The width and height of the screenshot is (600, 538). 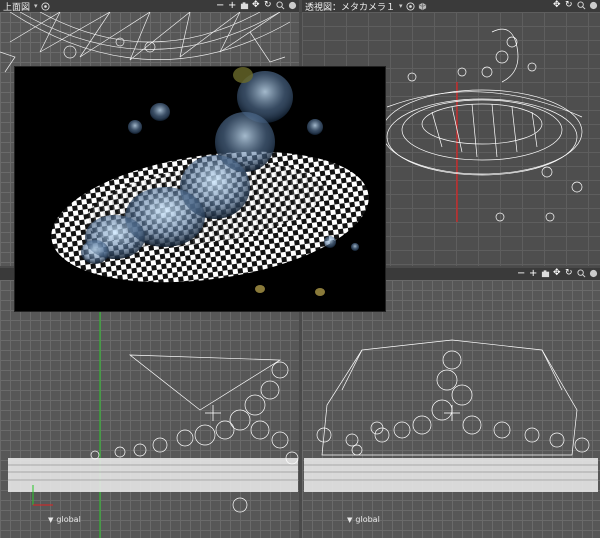 I want to click on wireframe-bowl-side, so click(x=451, y=415).